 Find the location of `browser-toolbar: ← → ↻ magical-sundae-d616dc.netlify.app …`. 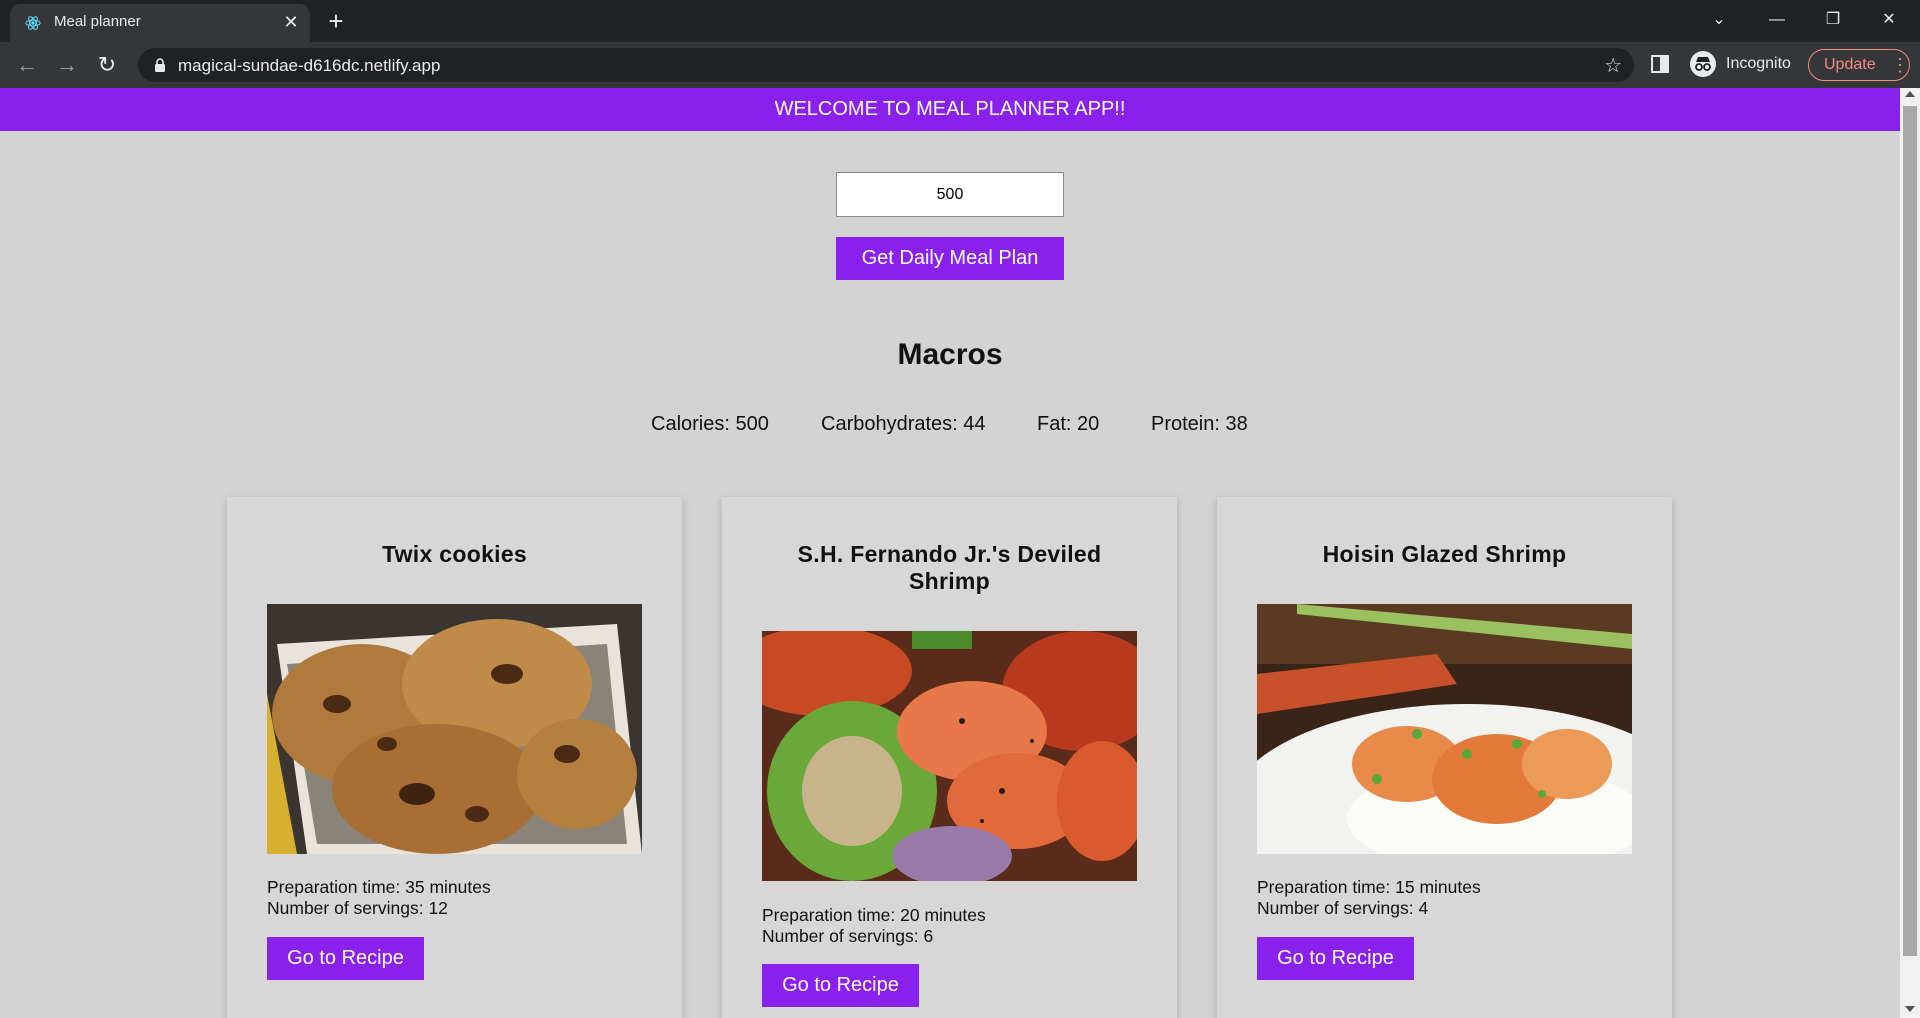

browser-toolbar: ← → ↻ magical-sundae-d616dc.netlify.app … is located at coordinates (960, 65).